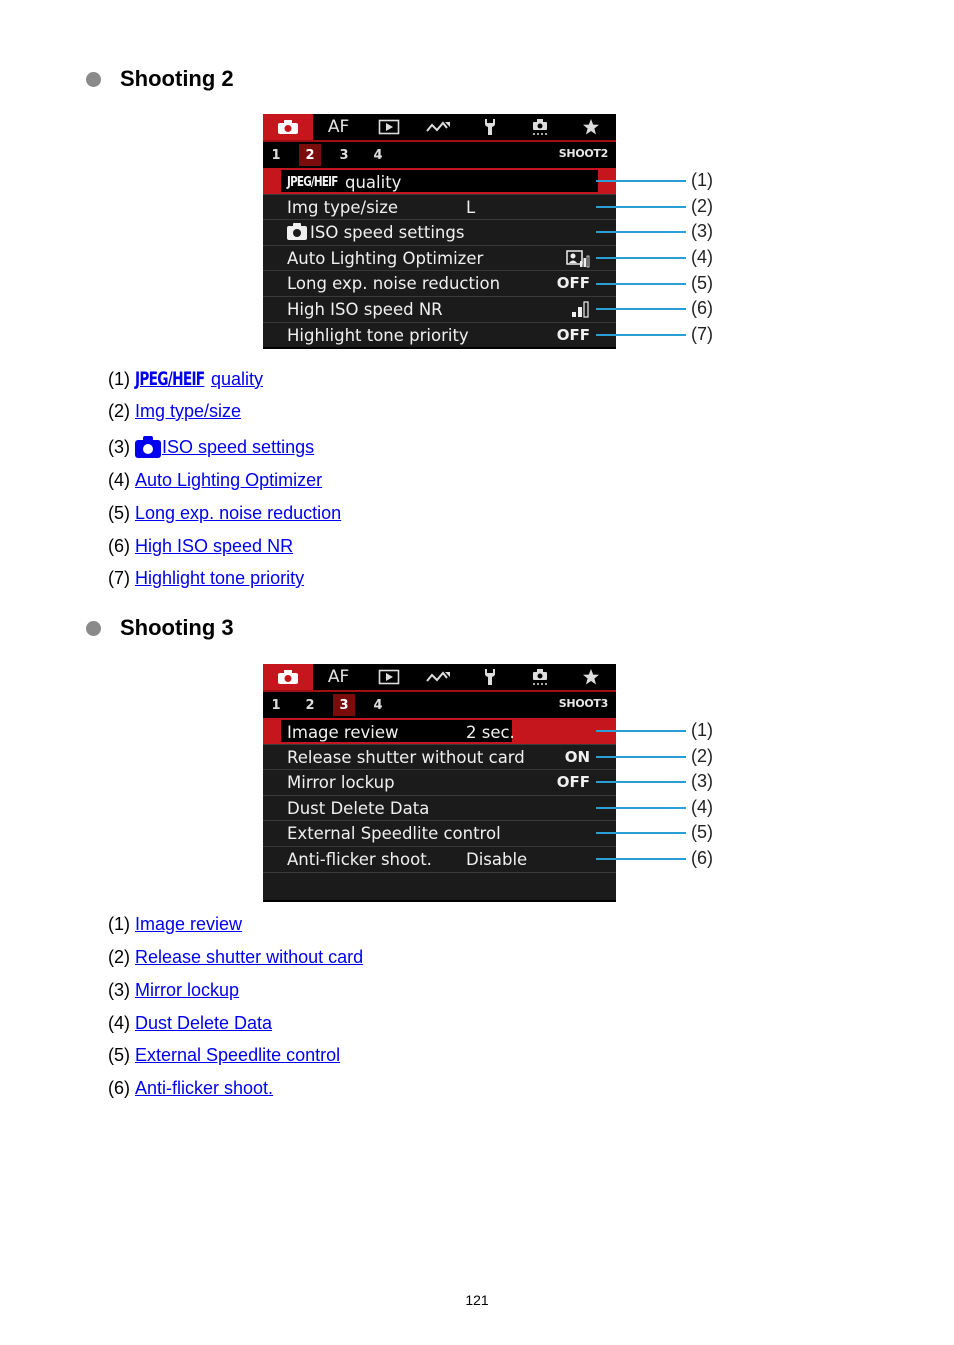  I want to click on ref-link-long-exp-noise-reduction: Long exp. noise reduction, so click(238, 513).